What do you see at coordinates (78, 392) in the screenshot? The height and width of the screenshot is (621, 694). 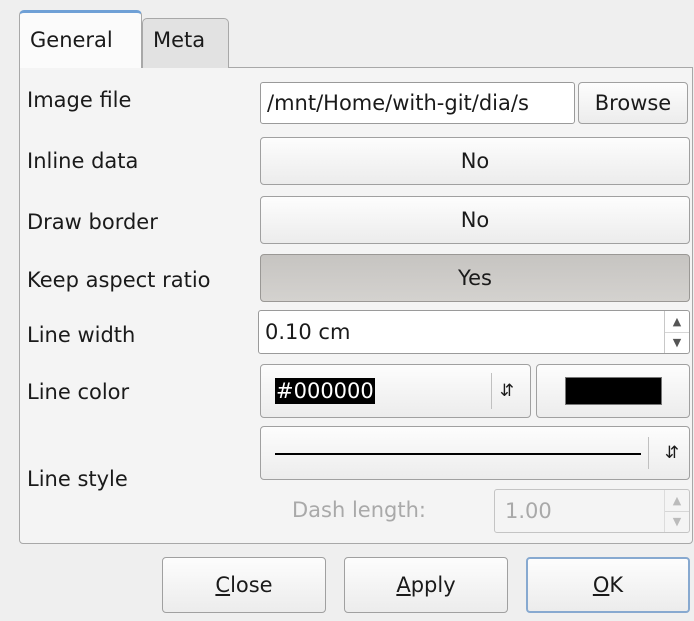 I see `line-color-label: Line color` at bounding box center [78, 392].